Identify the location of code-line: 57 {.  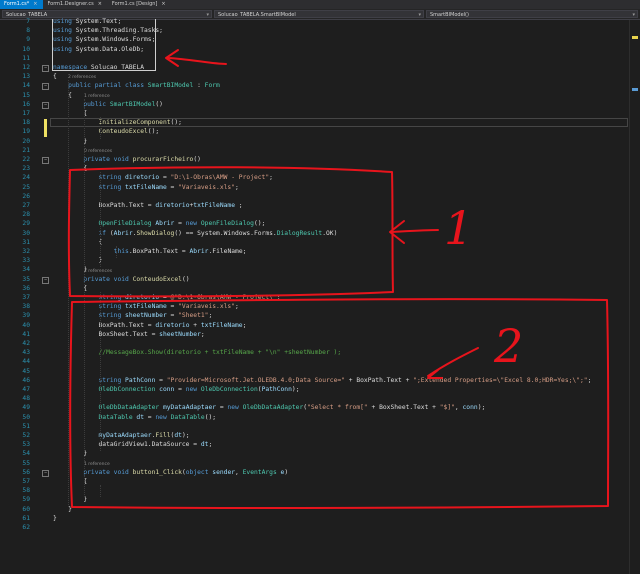
(315, 481).